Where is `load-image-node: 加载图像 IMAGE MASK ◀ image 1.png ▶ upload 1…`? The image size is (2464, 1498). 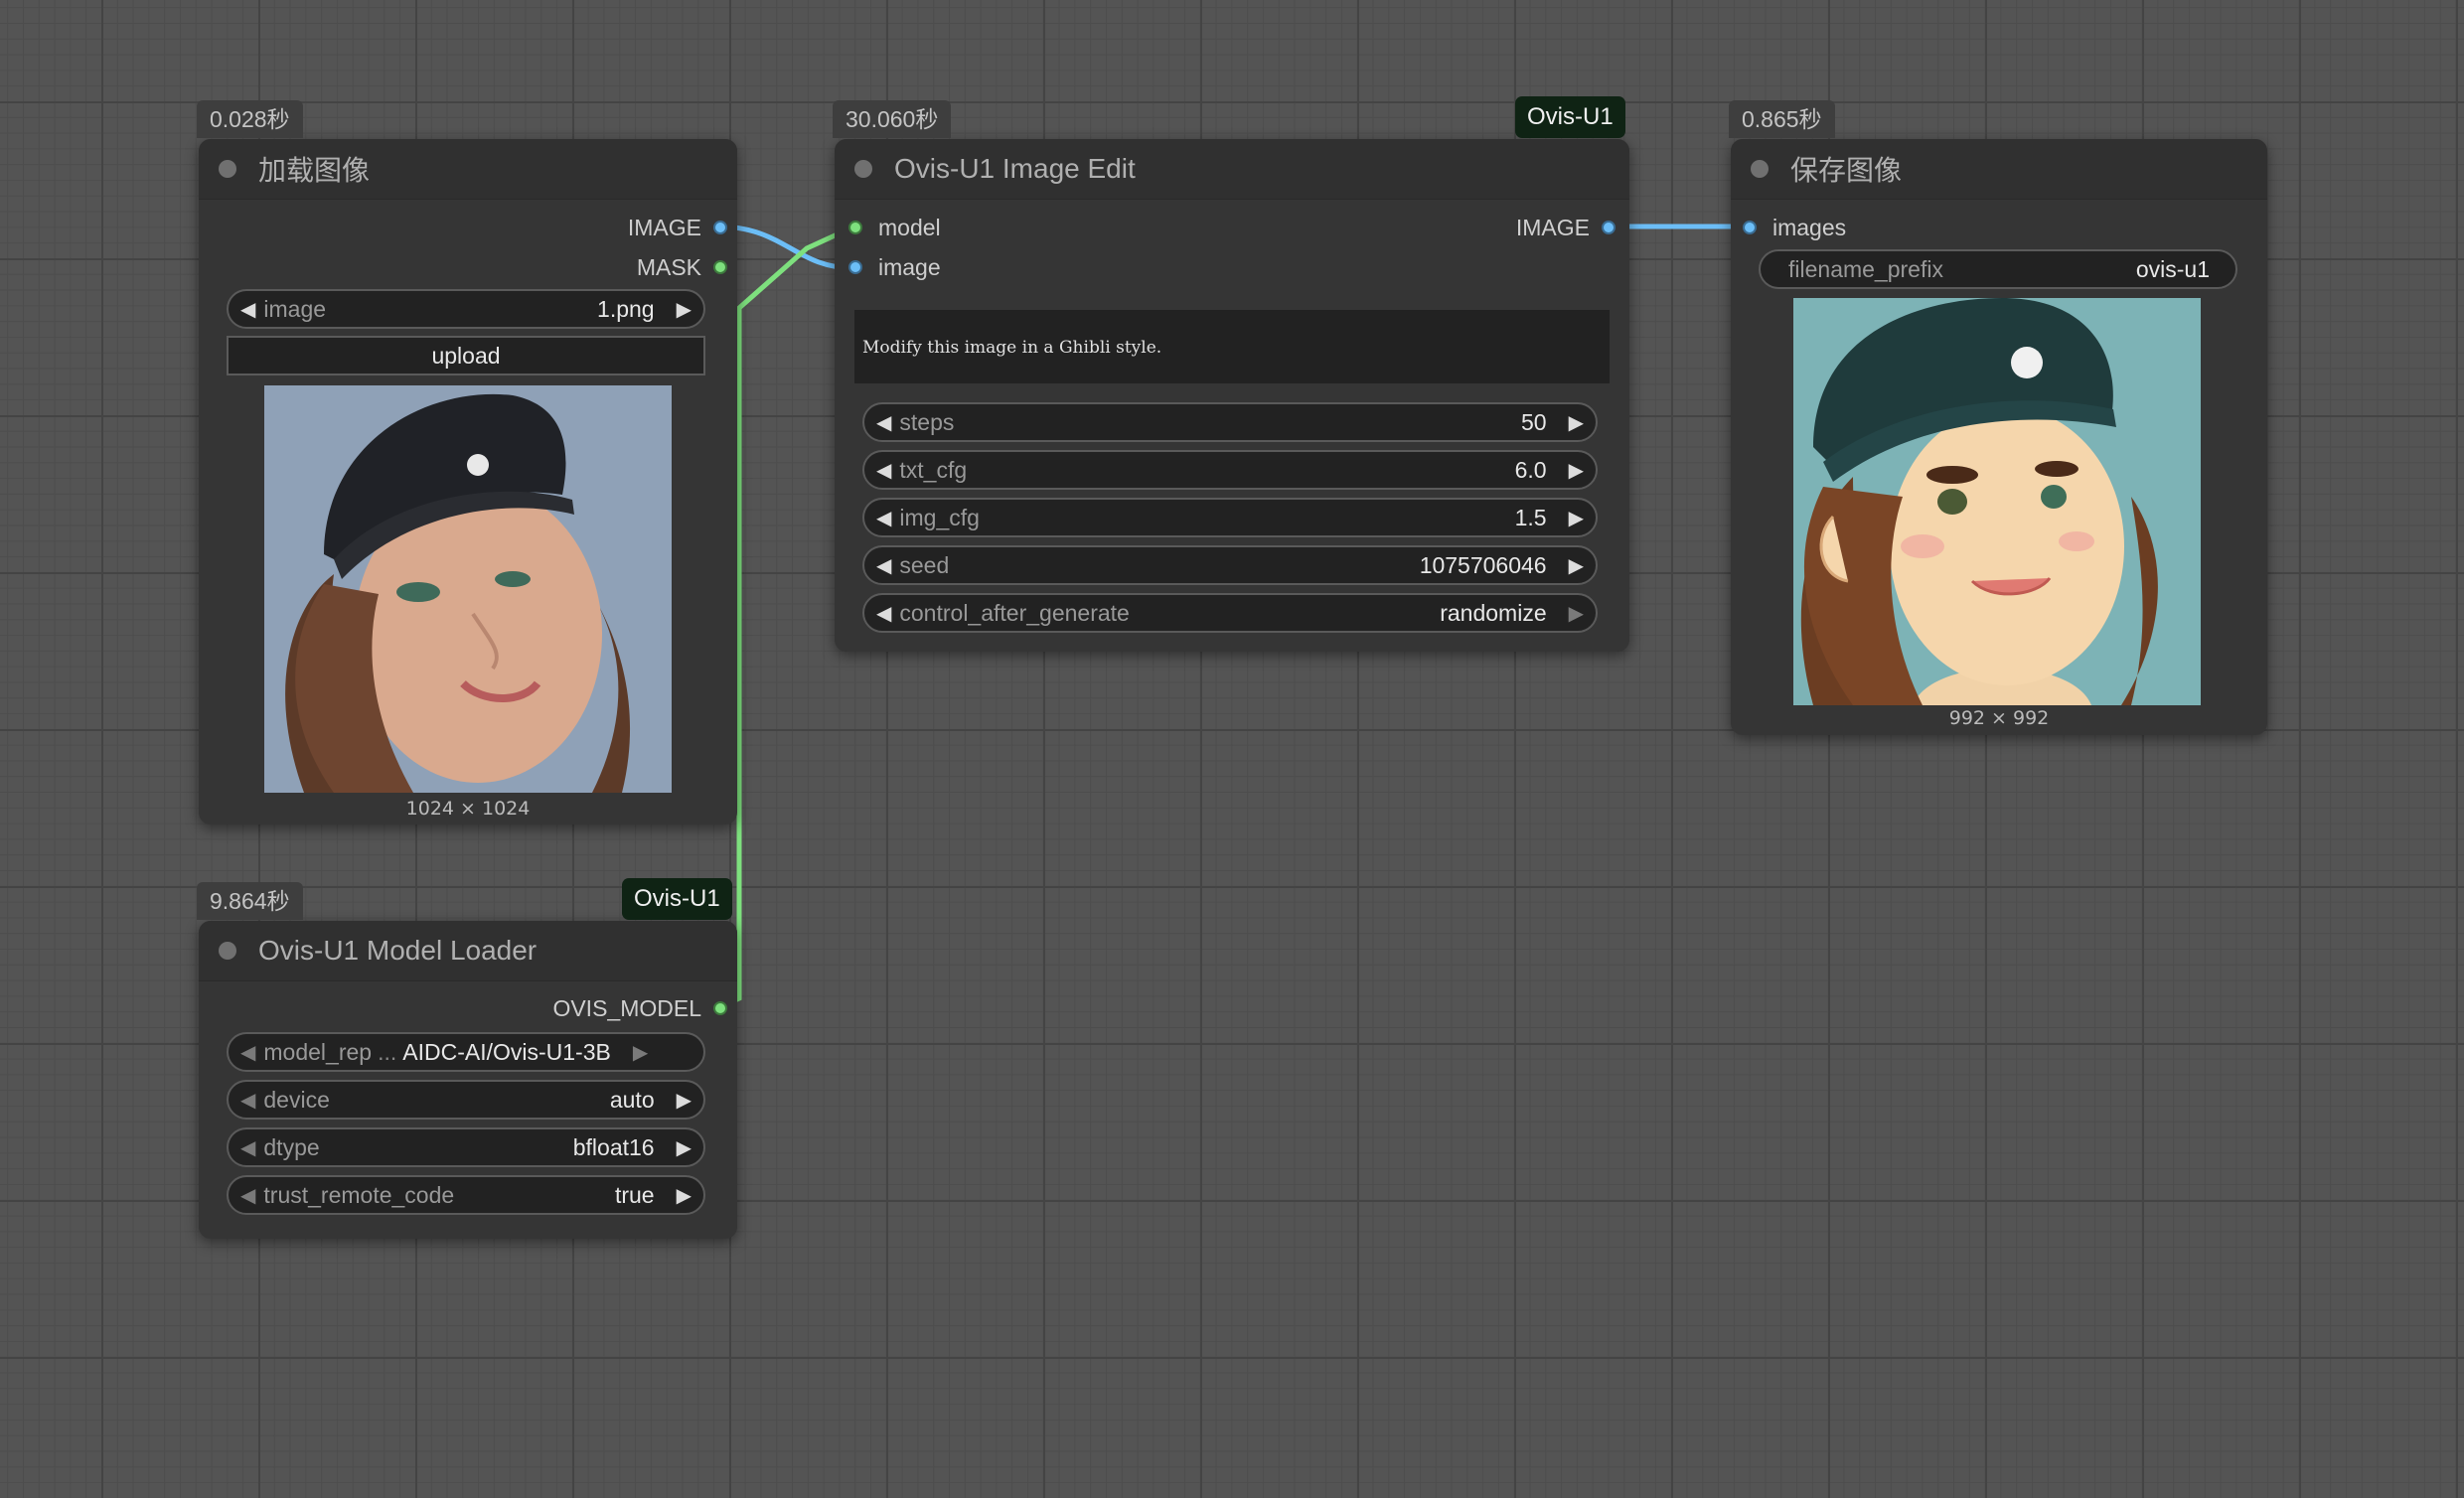 load-image-node: 加载图像 IMAGE MASK ◀ image 1.png ▶ upload 1… is located at coordinates (468, 482).